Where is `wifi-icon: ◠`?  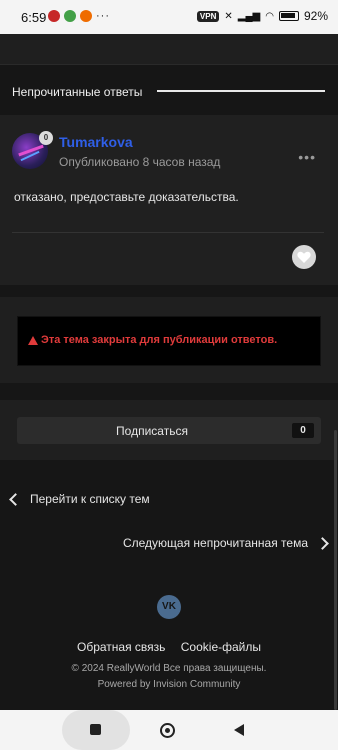
wifi-icon: ◠ is located at coordinates (269, 16).